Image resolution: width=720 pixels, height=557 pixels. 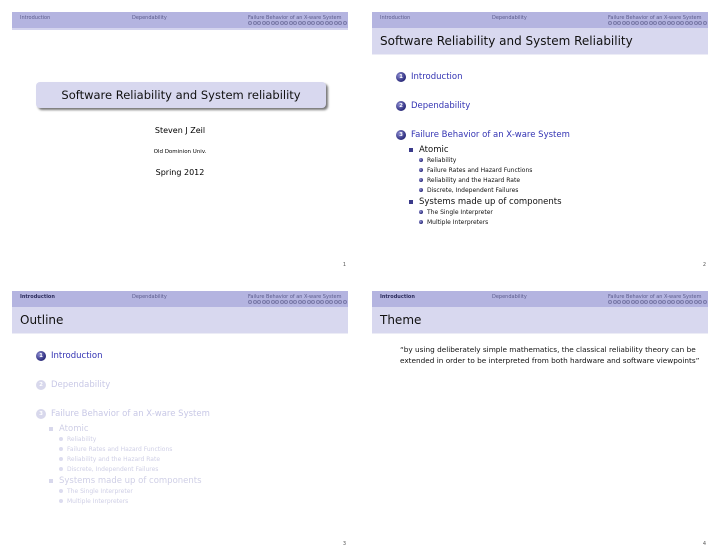 I want to click on toc-subsubsection-label: The Single Interpreter, so click(x=100, y=491).